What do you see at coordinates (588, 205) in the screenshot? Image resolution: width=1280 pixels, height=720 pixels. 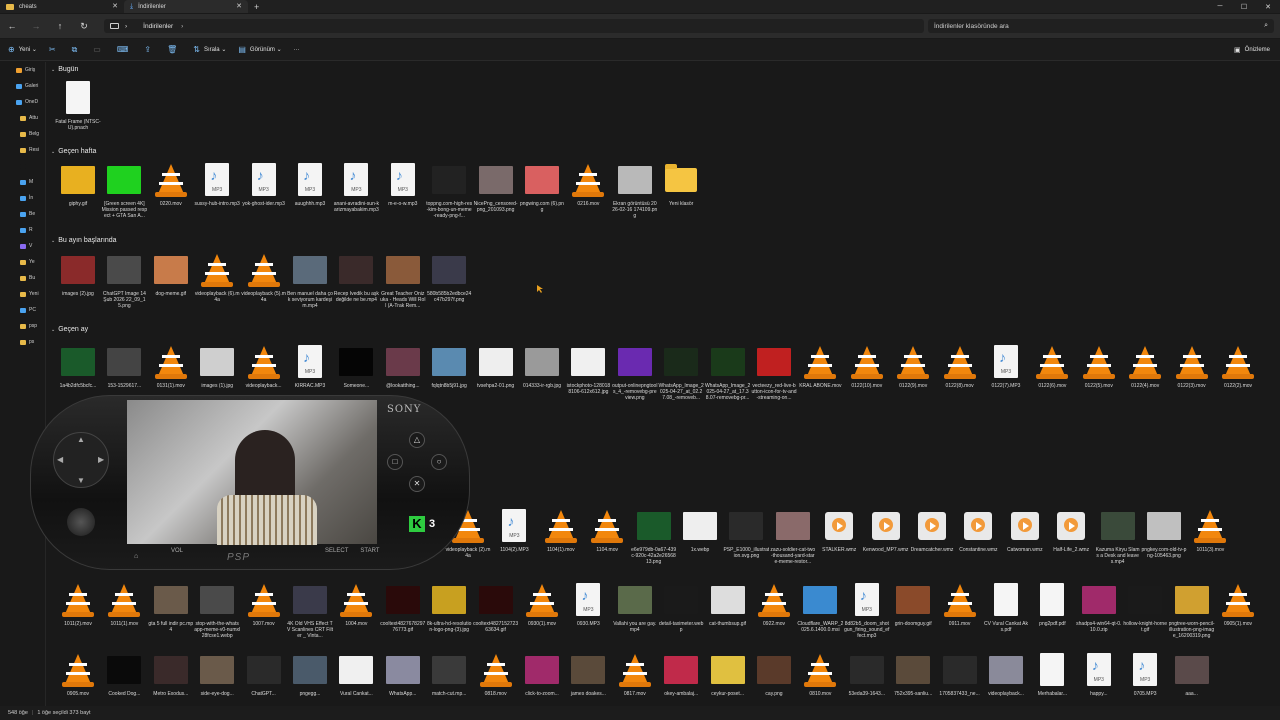 I see `file-item: 0216.mov` at bounding box center [588, 205].